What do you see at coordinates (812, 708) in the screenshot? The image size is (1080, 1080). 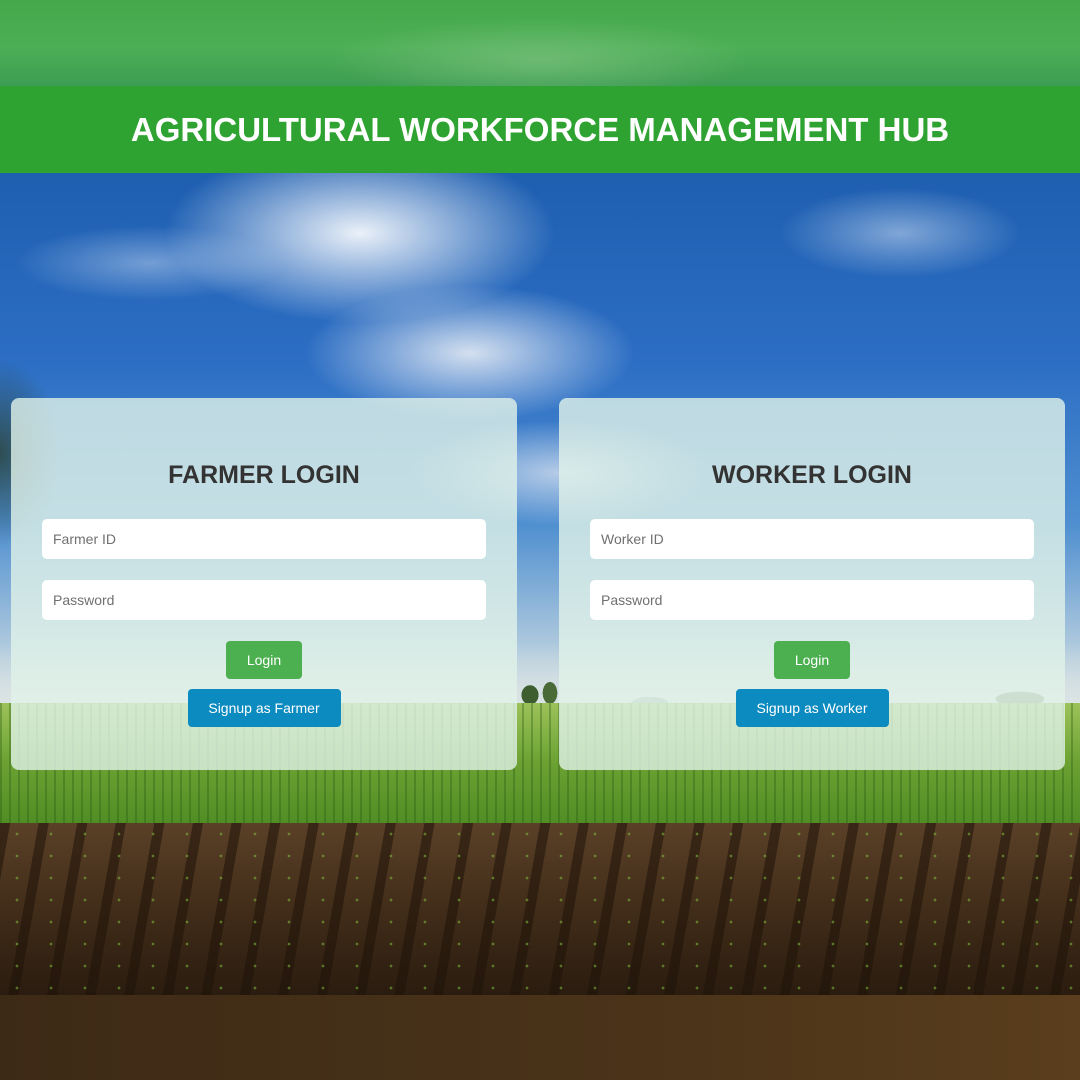 I see `worker-signup-button: Signup as Worker` at bounding box center [812, 708].